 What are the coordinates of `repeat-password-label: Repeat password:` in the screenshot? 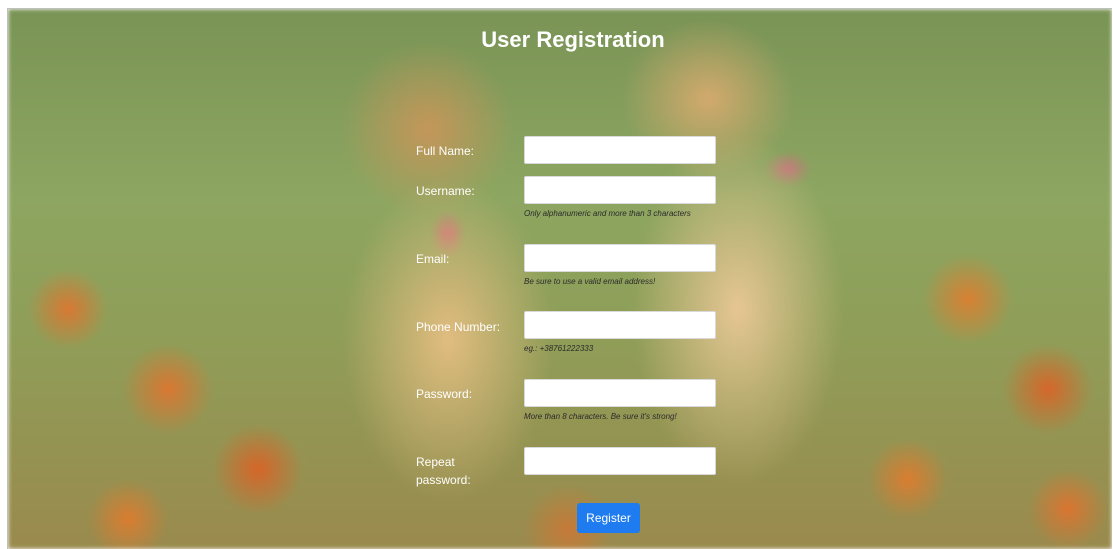 It's located at (443, 471).